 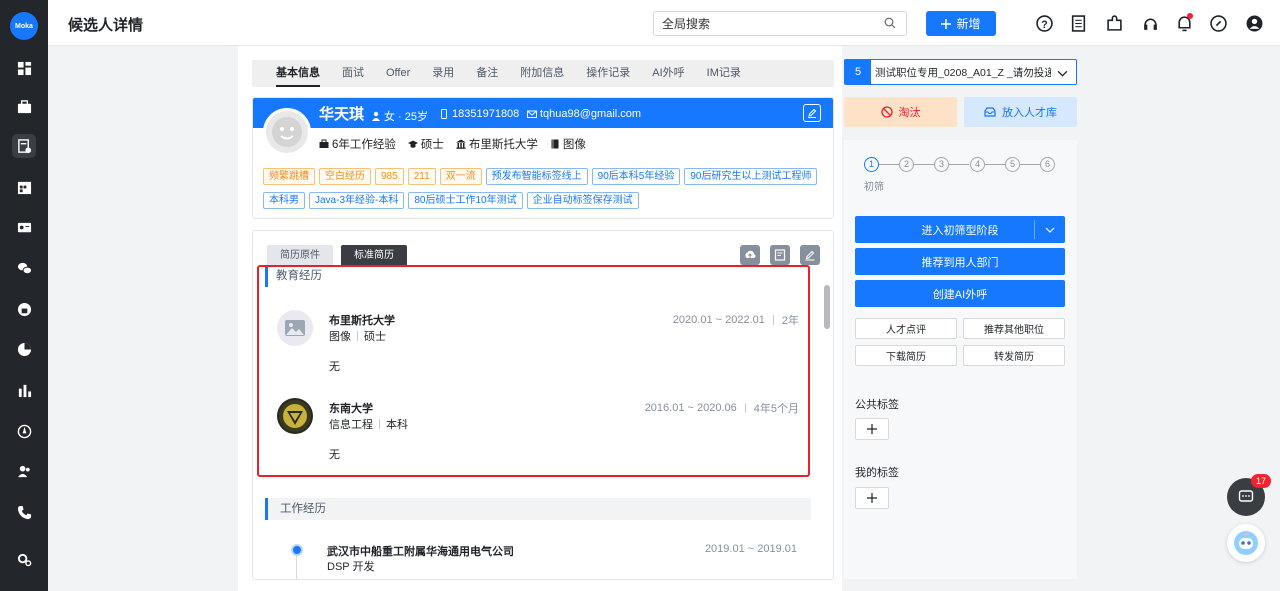 What do you see at coordinates (24, 512) in the screenshot?
I see `phone-icon` at bounding box center [24, 512].